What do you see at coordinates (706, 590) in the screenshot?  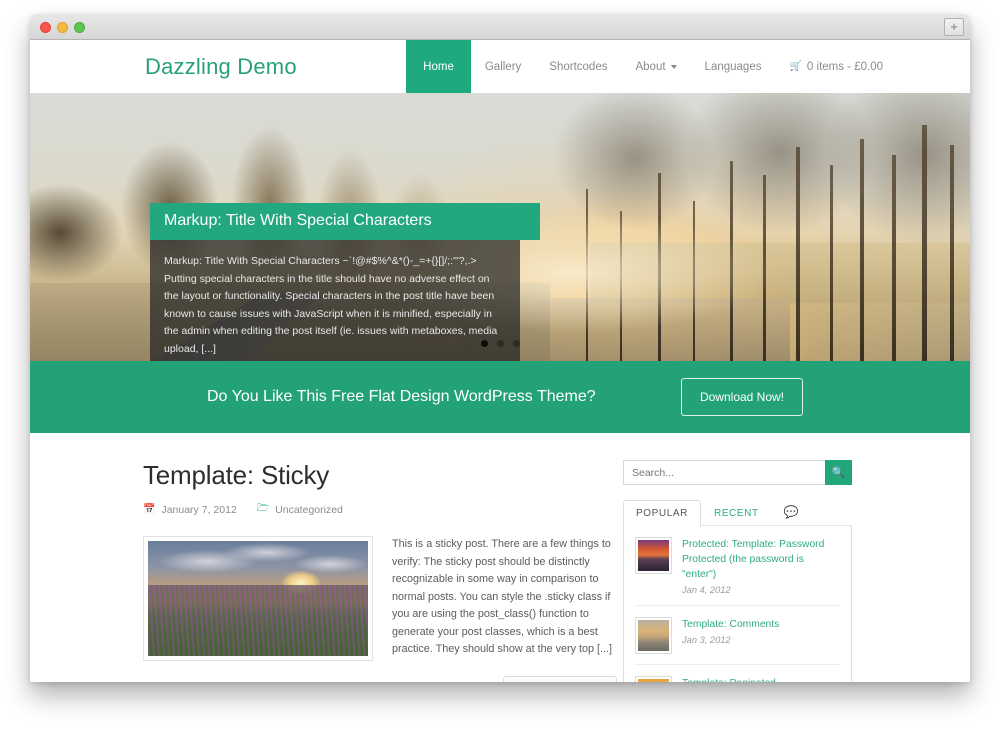 I see `list-item-date: Jan 4, 2012` at bounding box center [706, 590].